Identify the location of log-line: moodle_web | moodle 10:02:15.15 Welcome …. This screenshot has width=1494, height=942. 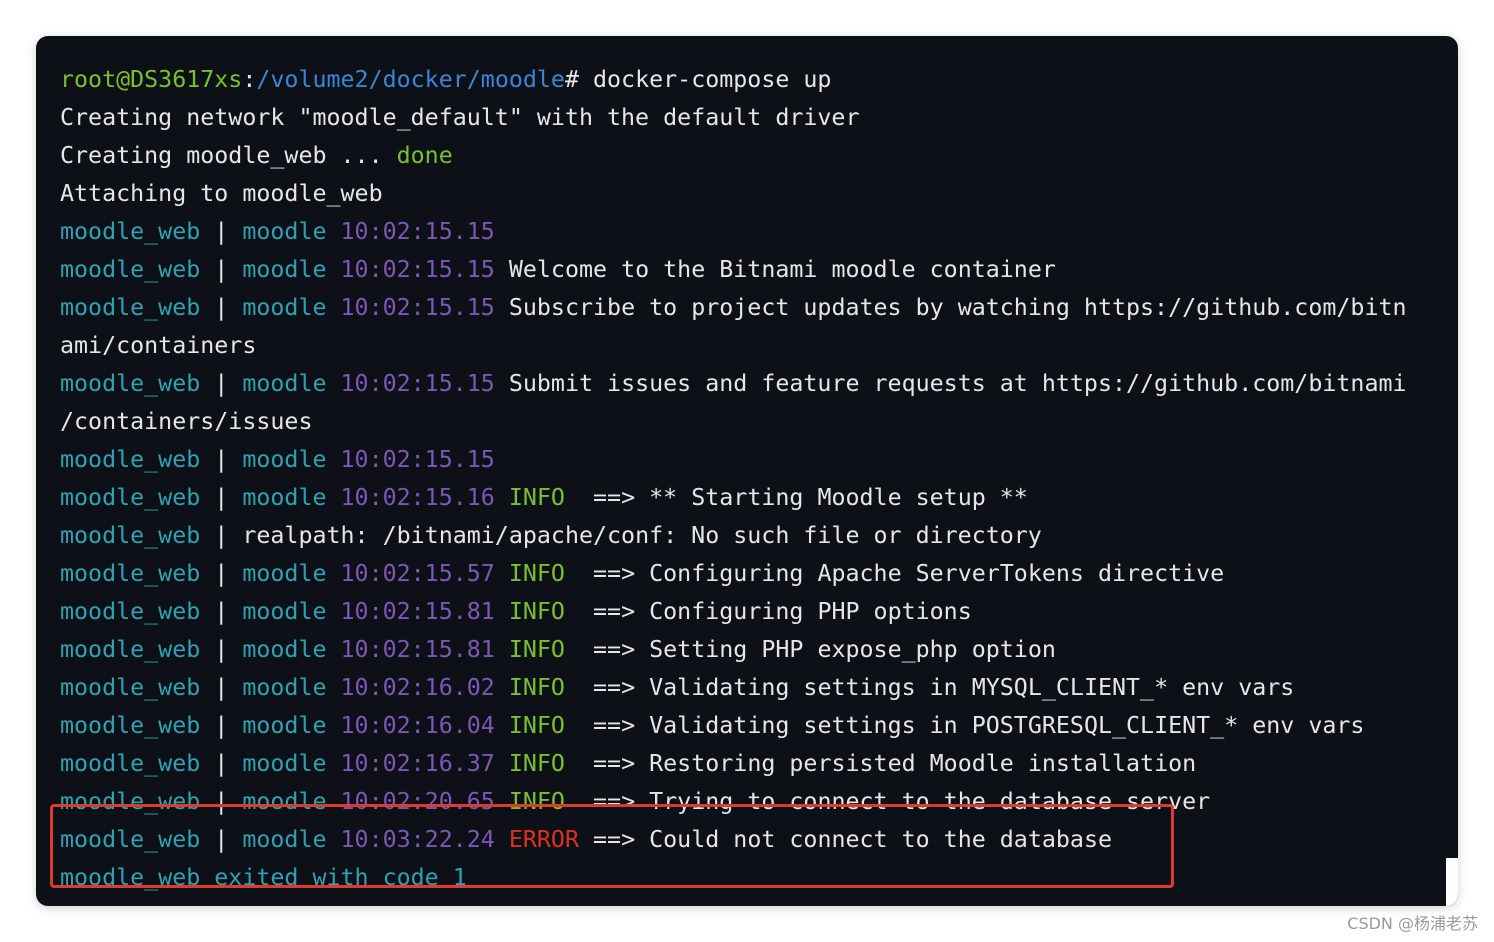
(558, 270).